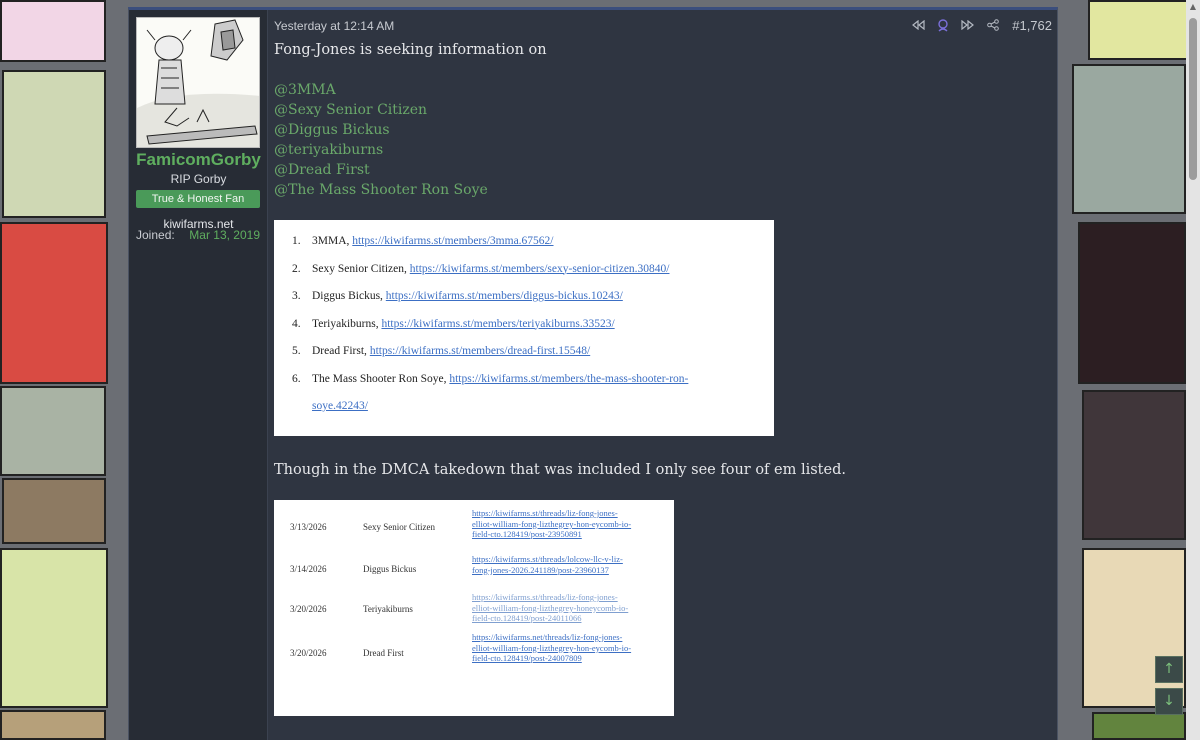 This screenshot has width=1200, height=740. I want to click on member-url-continued: soye.42243/, so click(340, 406).